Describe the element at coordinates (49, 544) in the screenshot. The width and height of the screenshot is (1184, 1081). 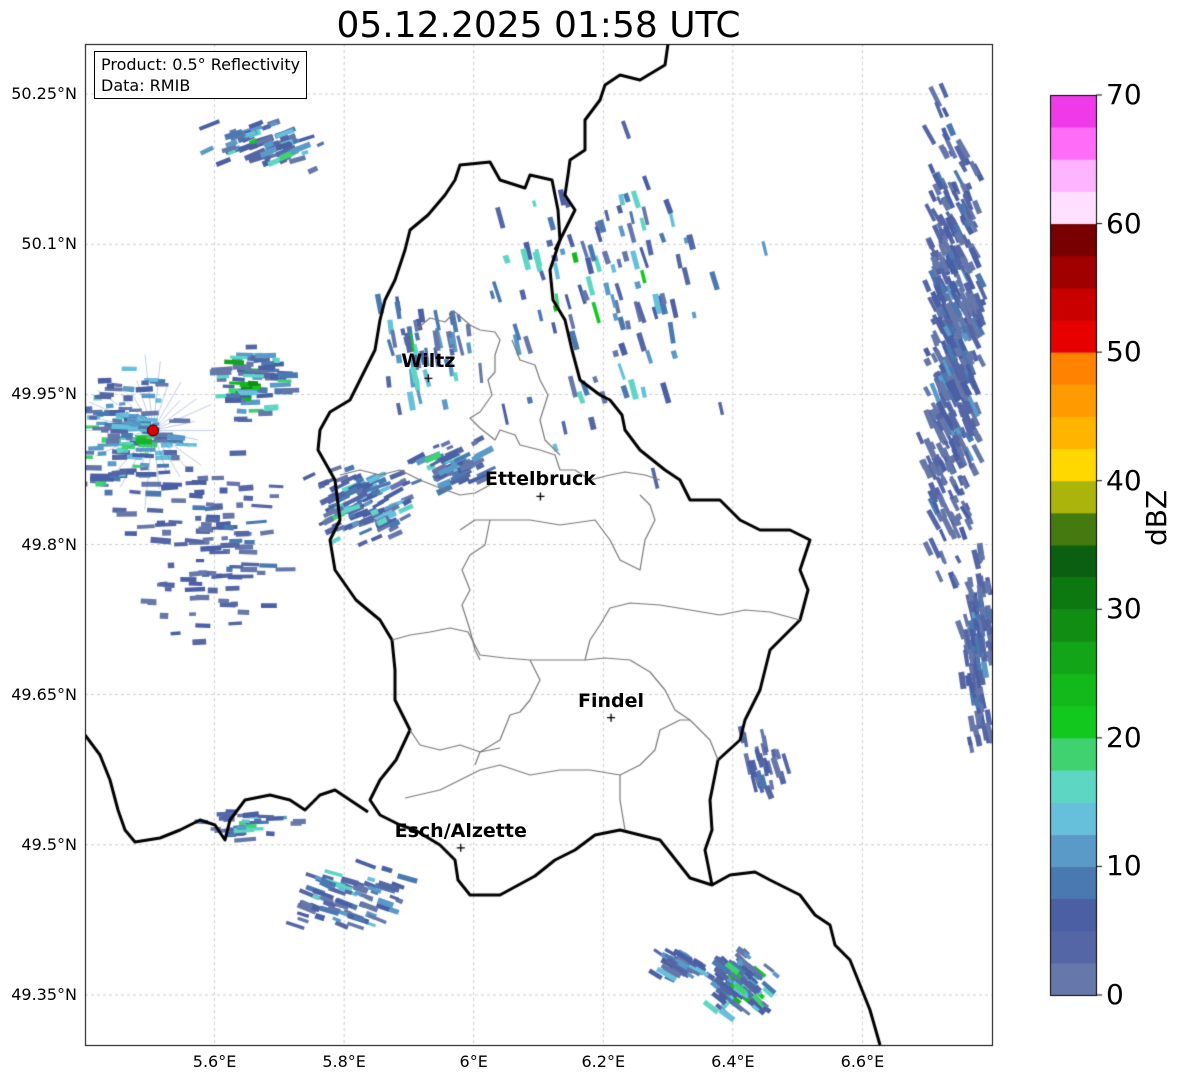
I see `lat-tick-label: 49.8°N` at that location.